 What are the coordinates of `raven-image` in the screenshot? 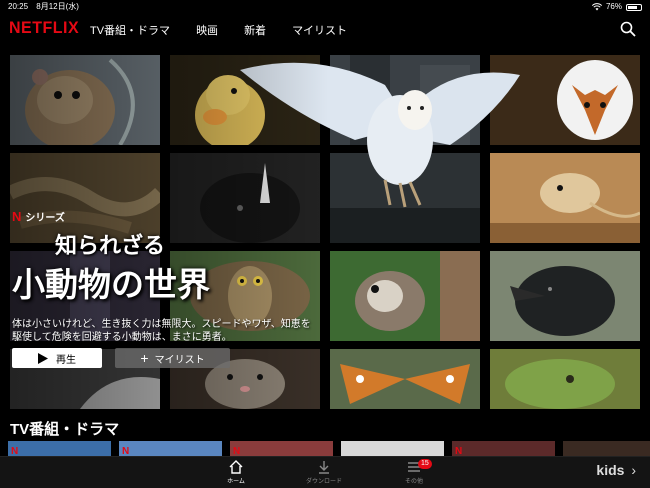 It's located at (565, 296).